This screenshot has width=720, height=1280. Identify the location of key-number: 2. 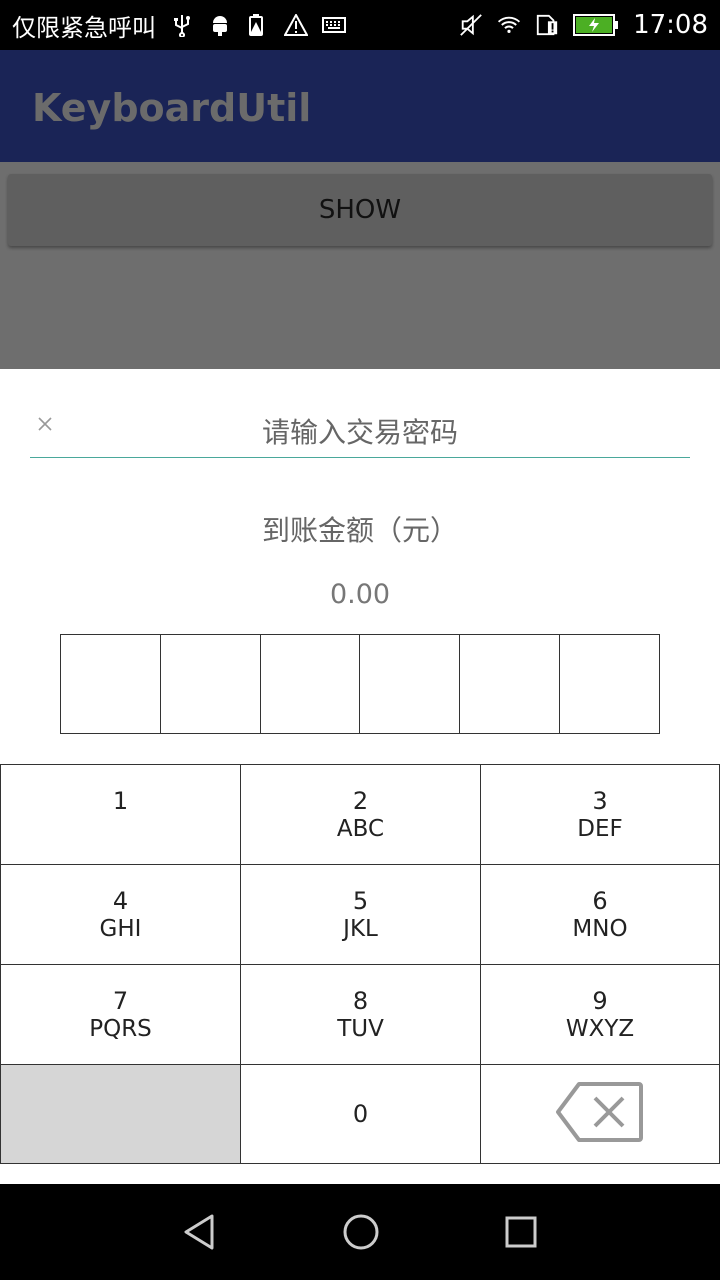
(360, 801).